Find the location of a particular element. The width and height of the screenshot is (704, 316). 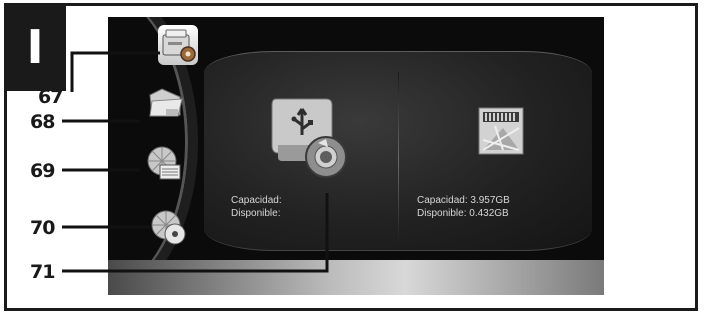

callout-71: 71 is located at coordinates (42, 272).